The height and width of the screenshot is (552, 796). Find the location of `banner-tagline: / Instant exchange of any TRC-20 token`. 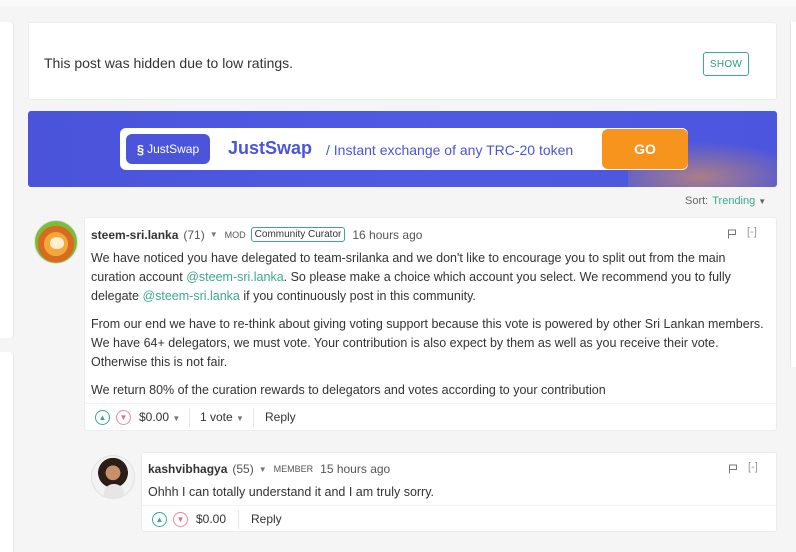

banner-tagline: / Instant exchange of any TRC-20 token is located at coordinates (450, 150).